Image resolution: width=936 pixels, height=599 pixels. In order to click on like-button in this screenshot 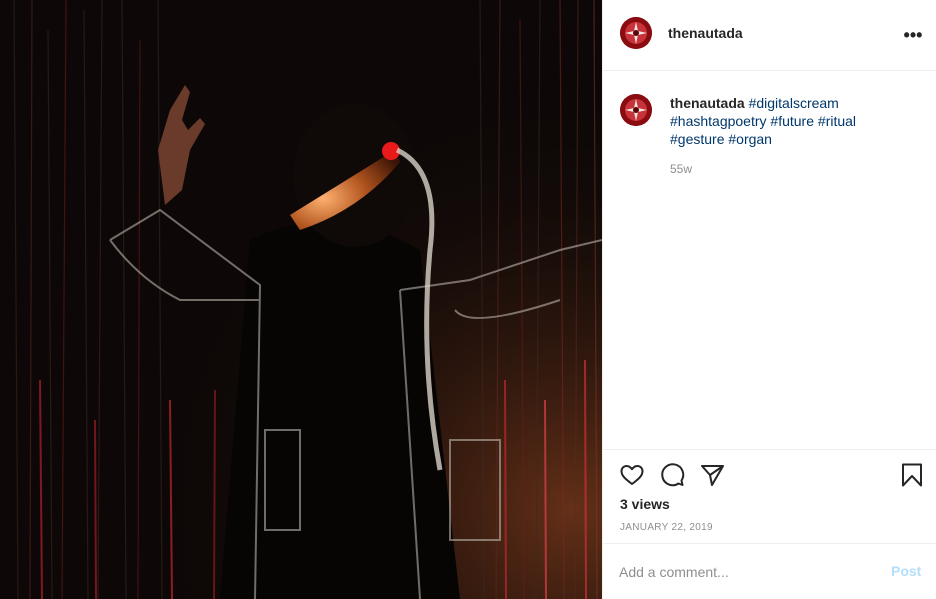, I will do `click(632, 475)`.